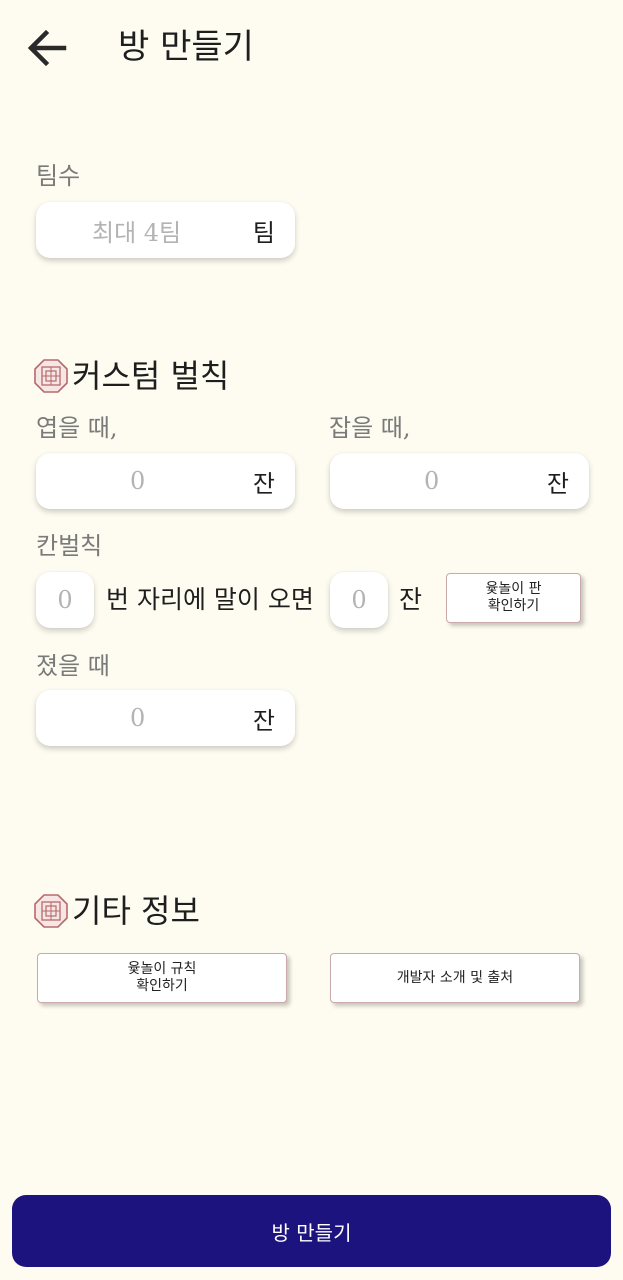 The image size is (623, 1280). I want to click on cell-amount-input: 0, so click(359, 600).